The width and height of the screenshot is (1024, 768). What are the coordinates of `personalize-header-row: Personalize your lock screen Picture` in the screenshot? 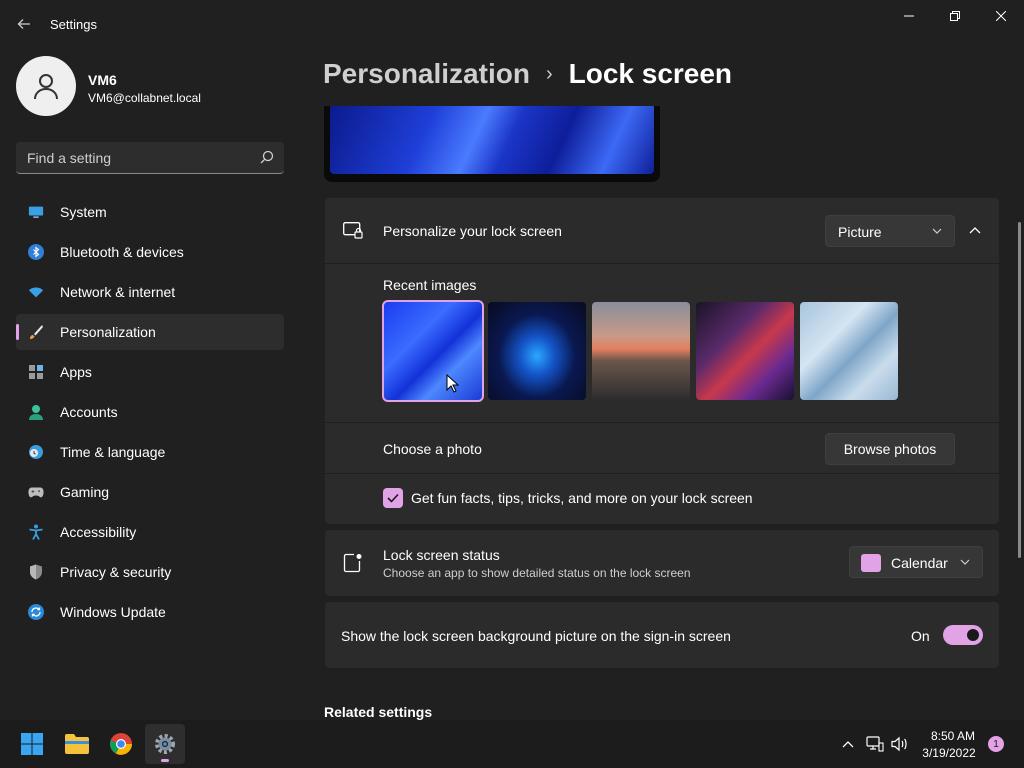 It's located at (662, 231).